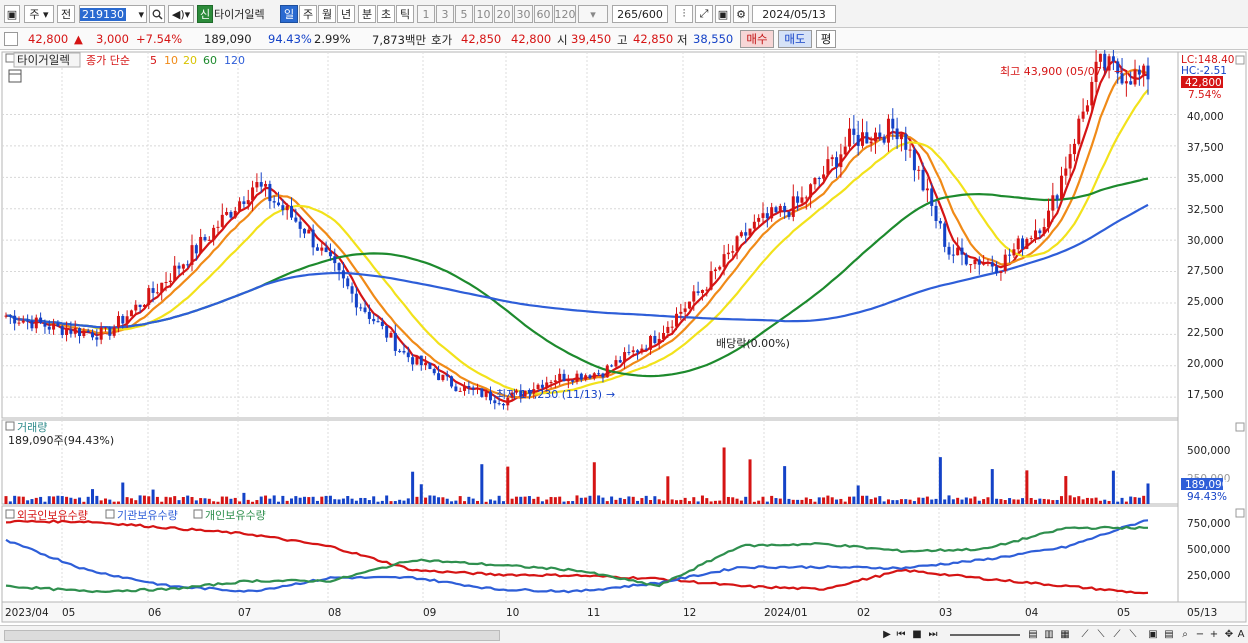 The image size is (1248, 643). Describe the element at coordinates (593, 14) in the screenshot. I see `interval-custom-select: ▾` at that location.